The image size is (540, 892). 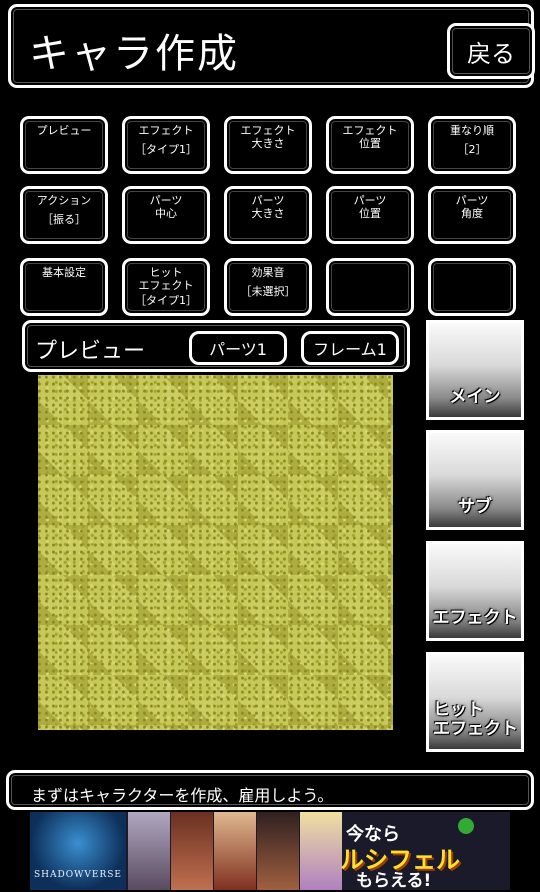 What do you see at coordinates (370, 207) in the screenshot?
I see `tool-label: パーツ 位置` at bounding box center [370, 207].